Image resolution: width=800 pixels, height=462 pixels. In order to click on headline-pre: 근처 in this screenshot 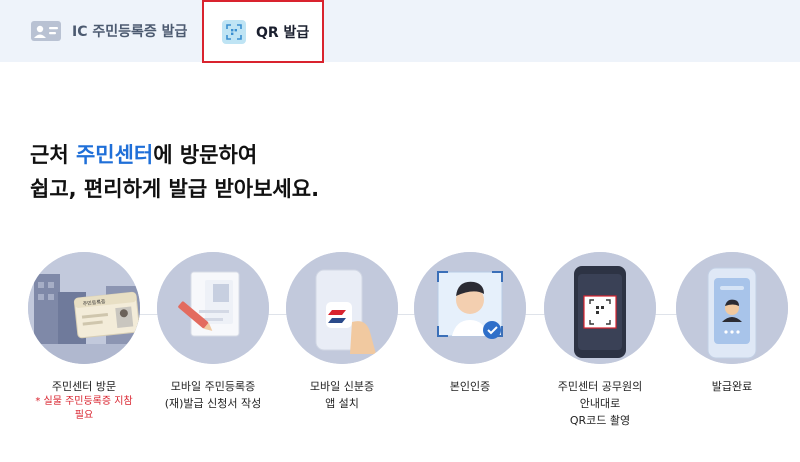, I will do `click(53, 155)`.